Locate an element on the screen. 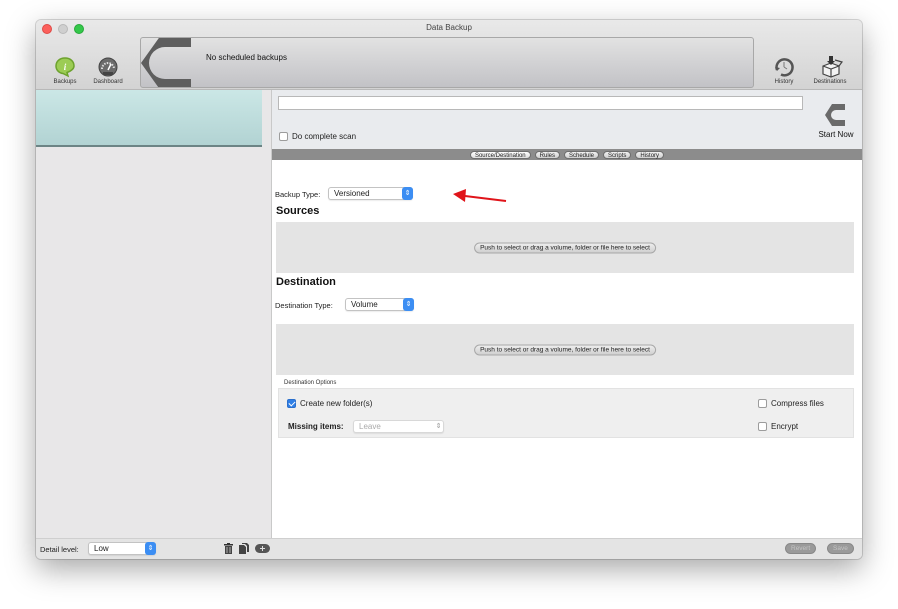 The height and width of the screenshot is (609, 898). sources-heading: Sources is located at coordinates (298, 211).